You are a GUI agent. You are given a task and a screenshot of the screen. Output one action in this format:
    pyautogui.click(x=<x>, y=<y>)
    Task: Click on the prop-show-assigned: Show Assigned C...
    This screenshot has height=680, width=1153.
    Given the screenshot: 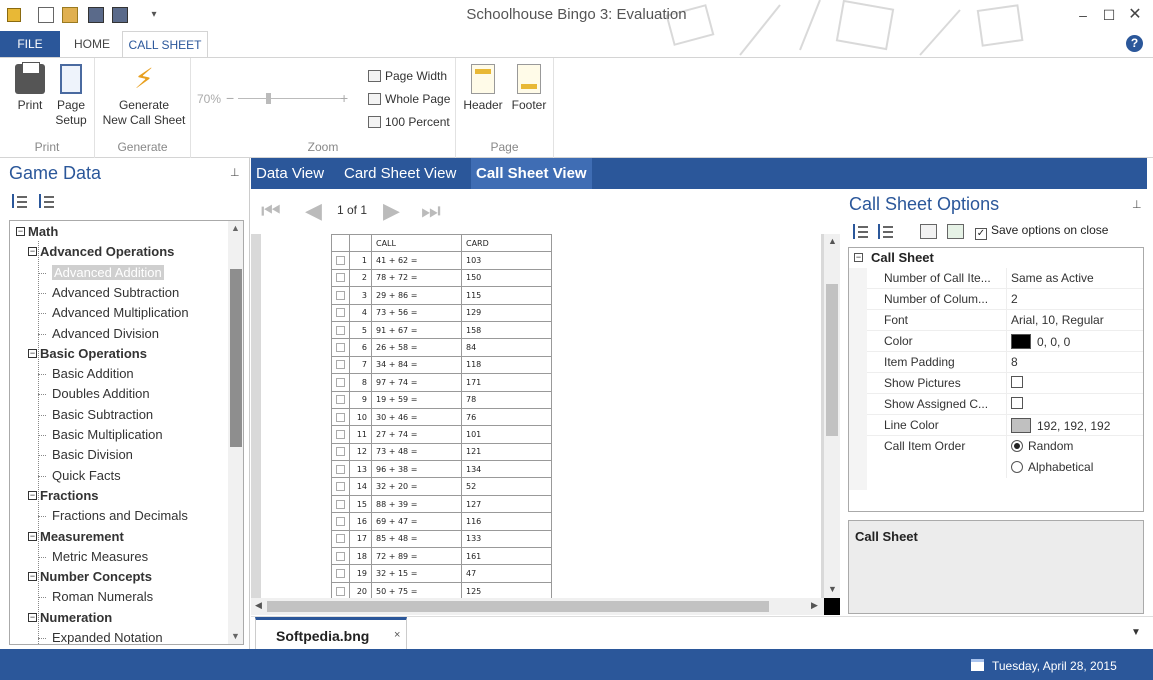 What is the action you would take?
    pyautogui.click(x=1005, y=404)
    